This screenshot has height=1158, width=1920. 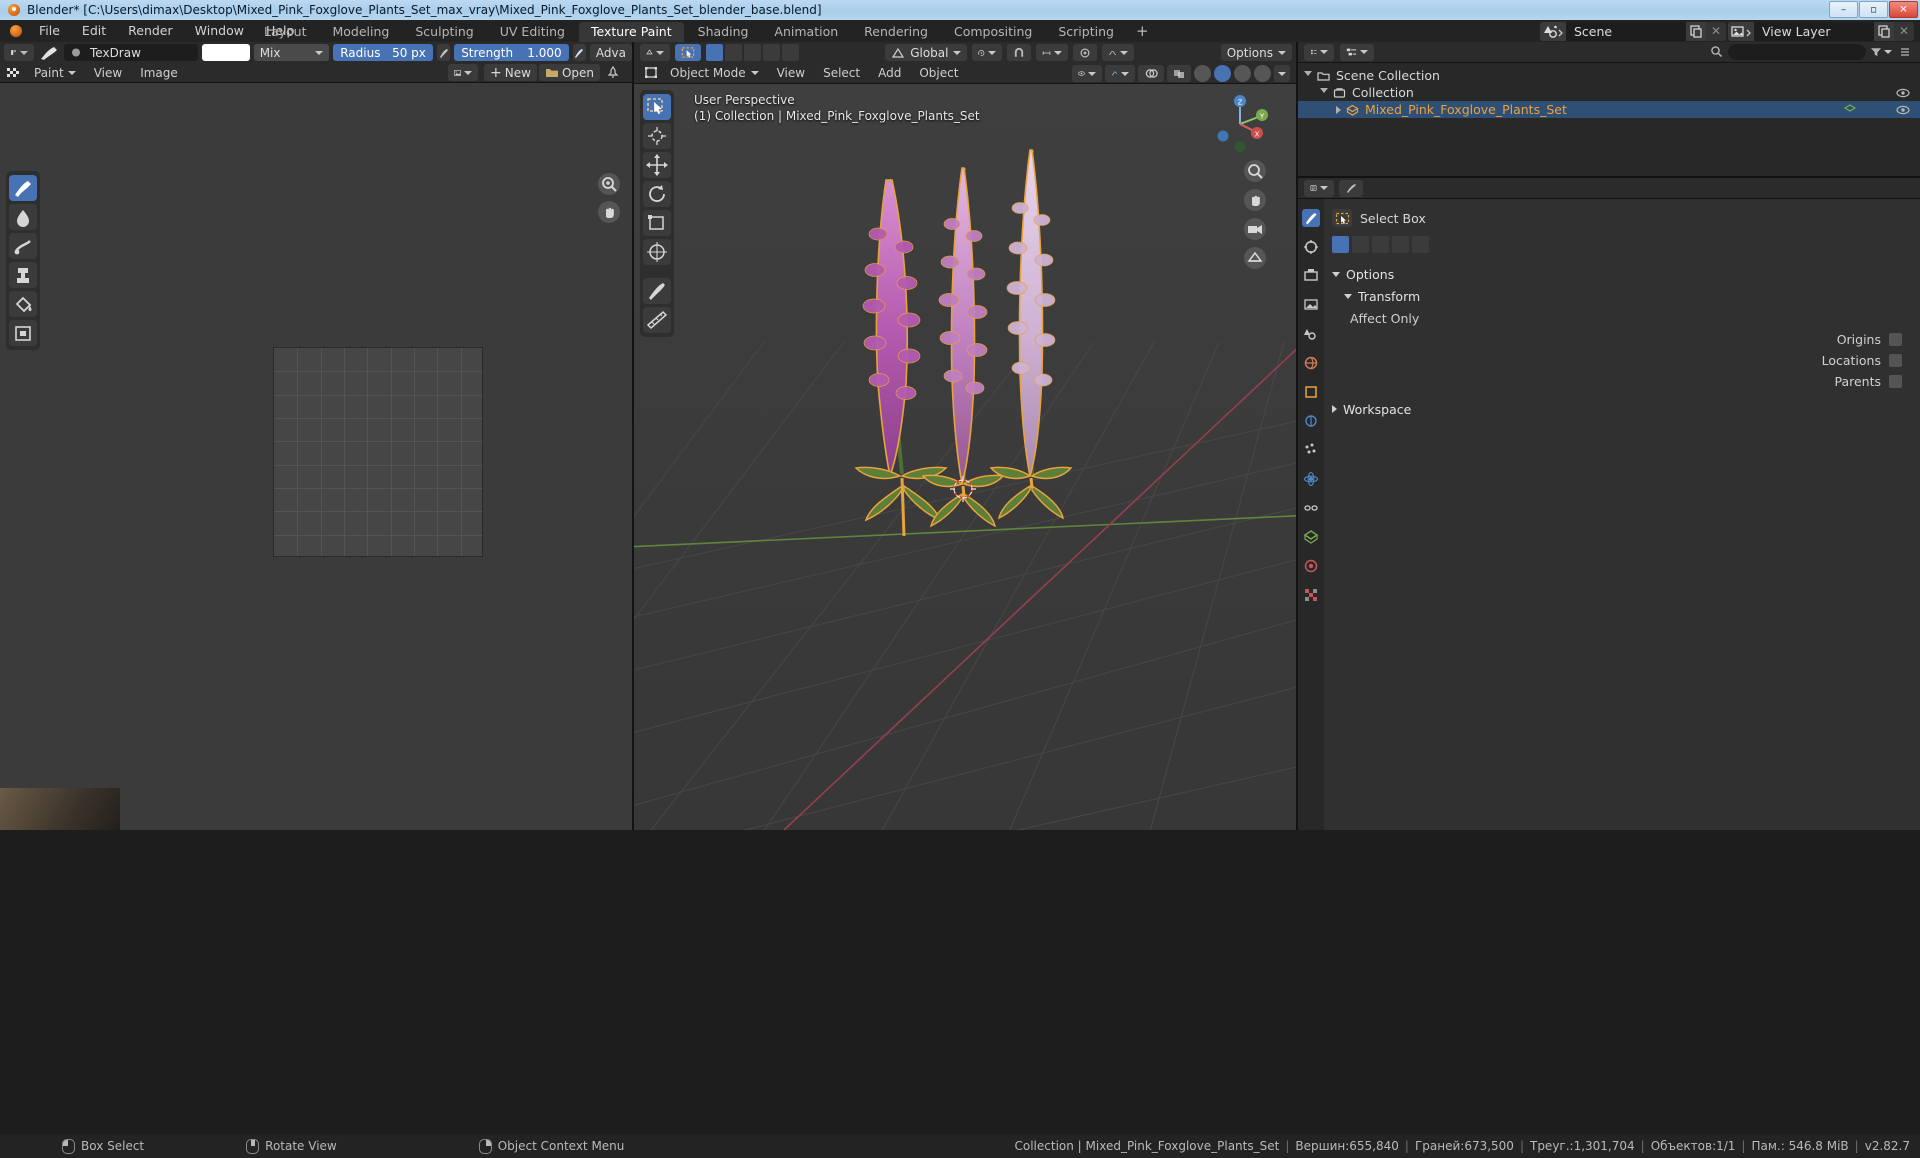 I want to click on object-mode-dropdown: Object Mode, so click(x=714, y=73).